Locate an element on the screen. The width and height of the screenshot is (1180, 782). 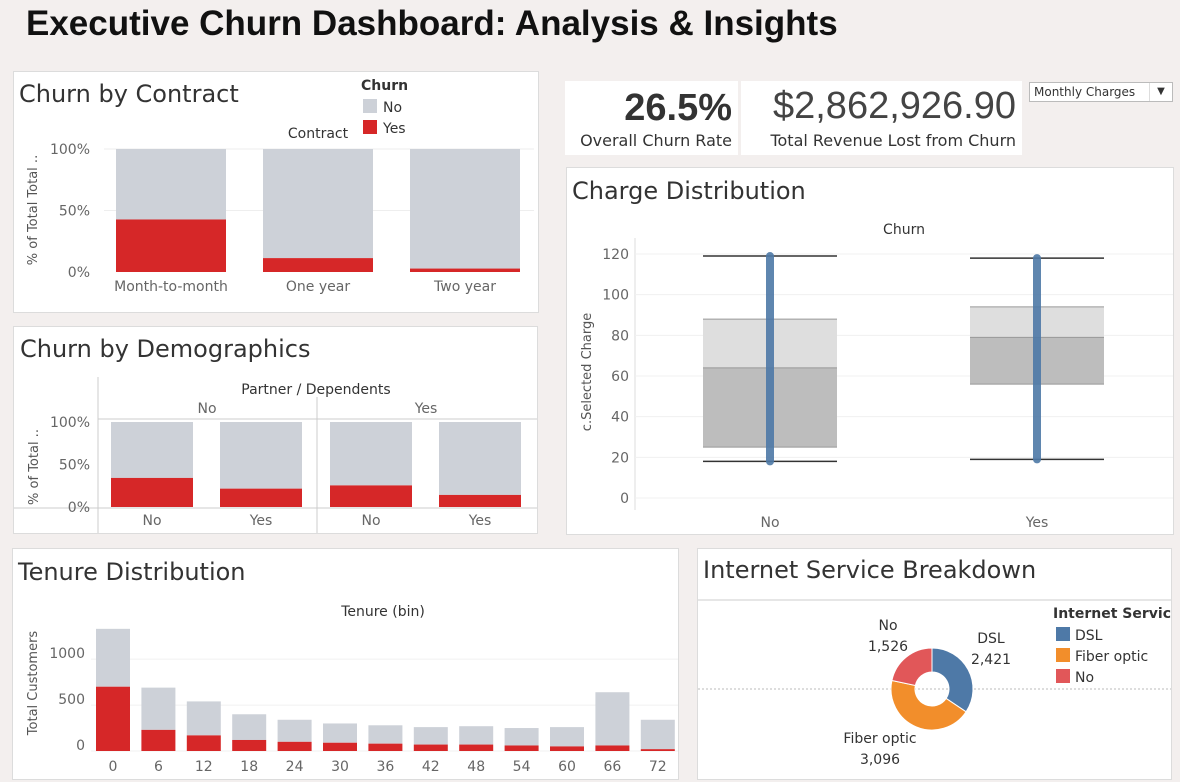
kpi-churn-rate-label: Overall Churn Rate is located at coordinates (656, 140).